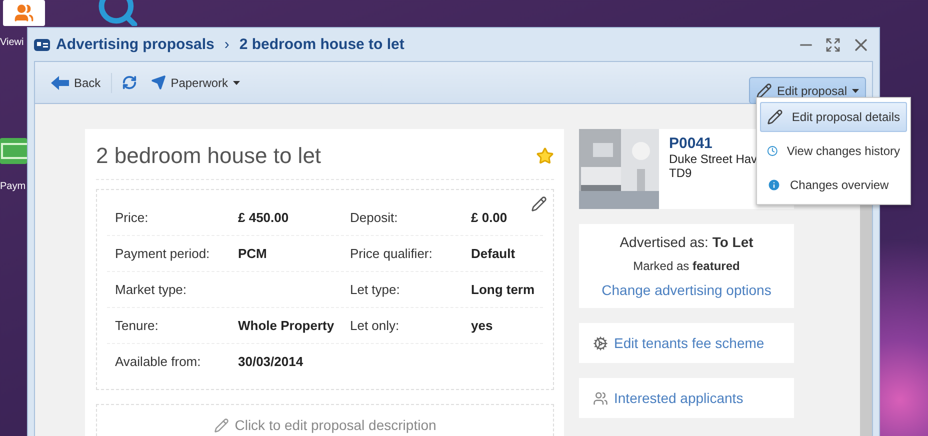  What do you see at coordinates (374, 217) in the screenshot?
I see `field-label: Deposit:` at bounding box center [374, 217].